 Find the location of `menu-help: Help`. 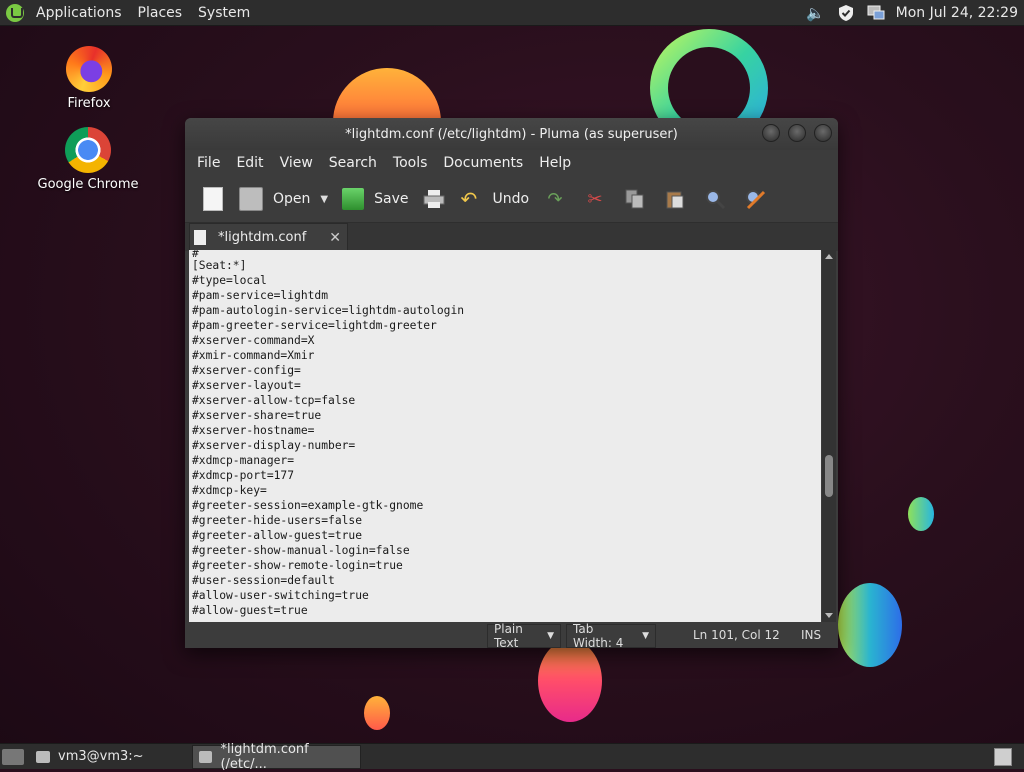

menu-help: Help is located at coordinates (555, 163).